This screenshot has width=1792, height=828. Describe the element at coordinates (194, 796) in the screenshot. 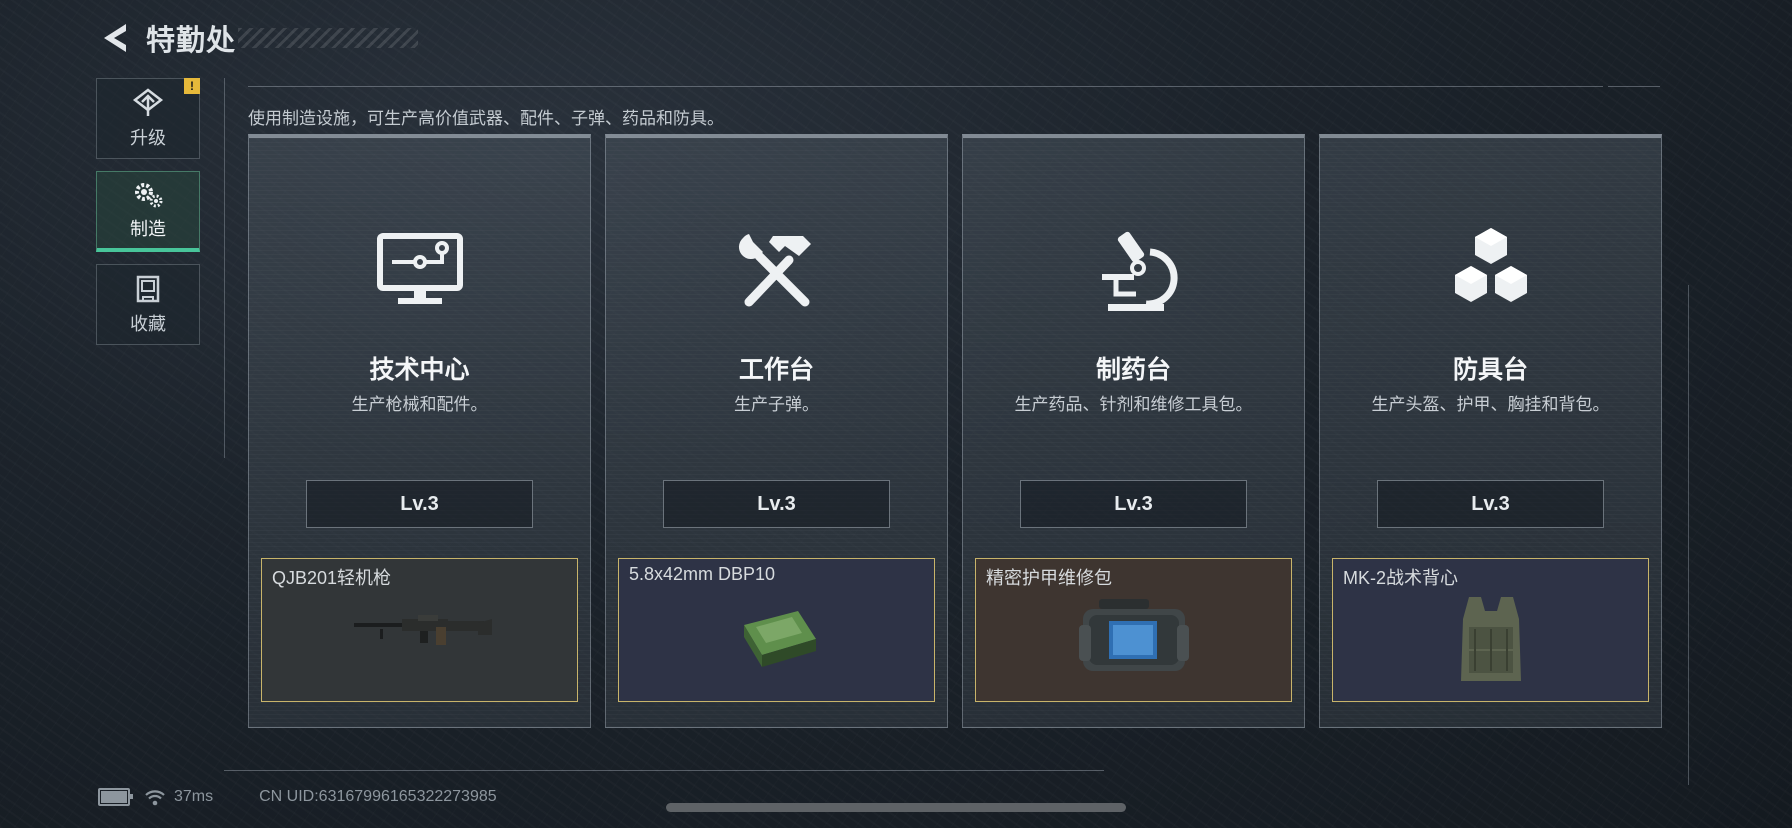

I see `ping-value: 37ms` at that location.